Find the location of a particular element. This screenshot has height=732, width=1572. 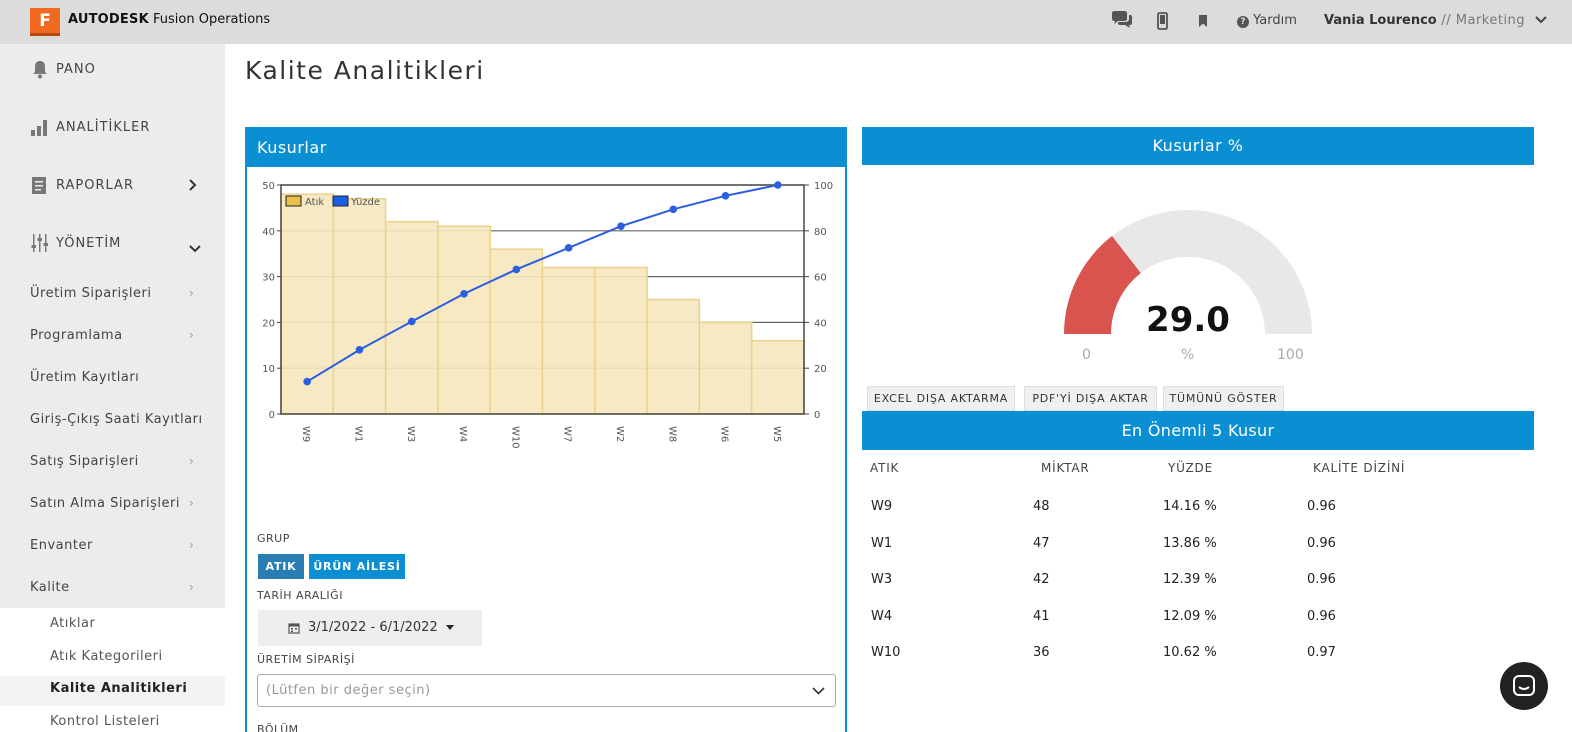

table-cell: W1 is located at coordinates (882, 543).